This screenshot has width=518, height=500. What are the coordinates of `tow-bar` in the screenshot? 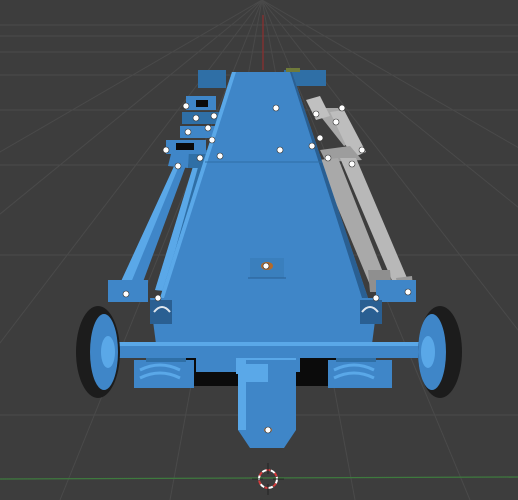 It's located at (267, 404).